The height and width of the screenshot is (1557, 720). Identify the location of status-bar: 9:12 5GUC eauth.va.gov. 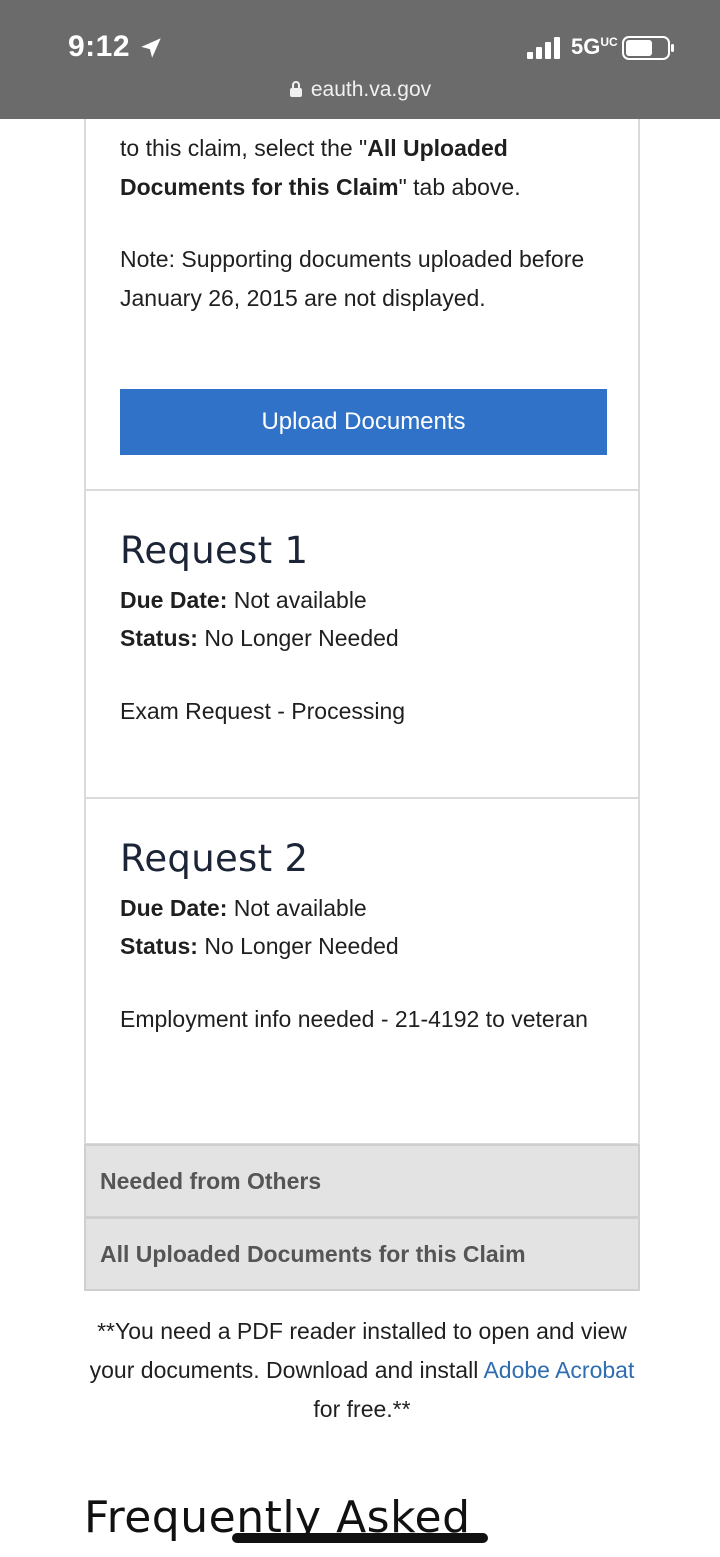
(360, 59).